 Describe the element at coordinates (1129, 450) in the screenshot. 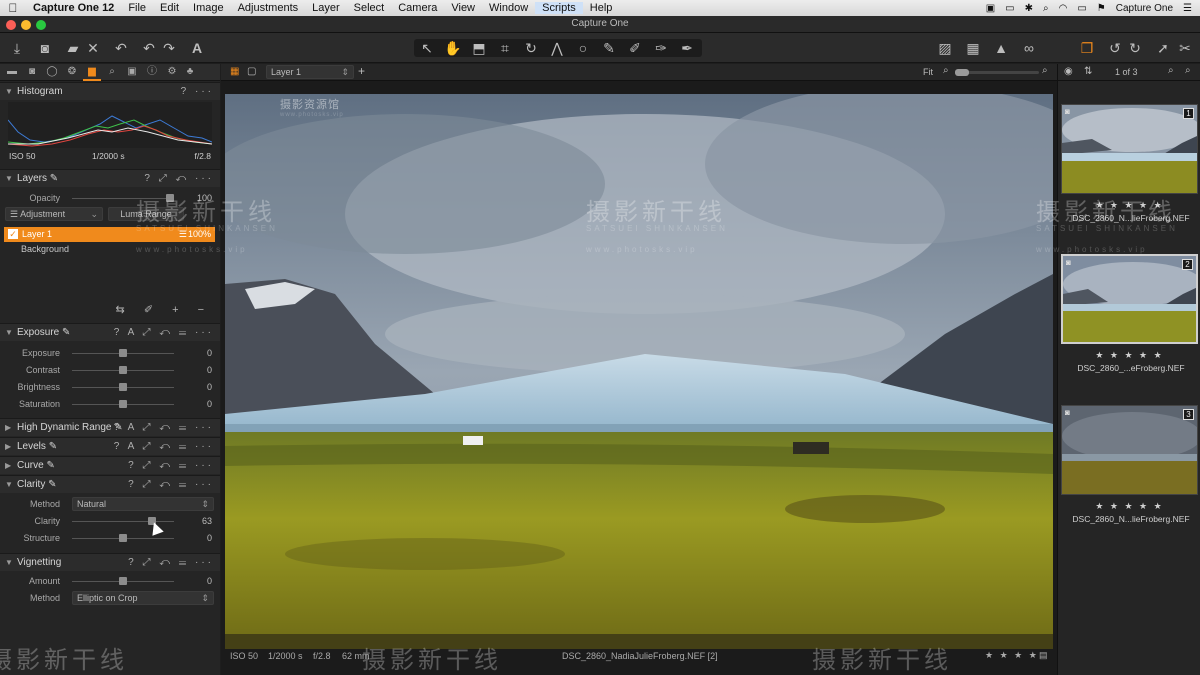

I see `thumb-image: 3 ◙` at that location.